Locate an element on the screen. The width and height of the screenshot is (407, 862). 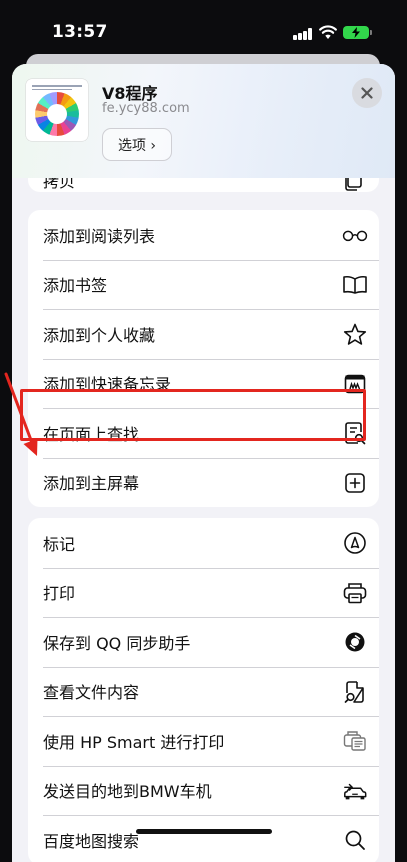
cellular-signal-icon is located at coordinates (303, 34).